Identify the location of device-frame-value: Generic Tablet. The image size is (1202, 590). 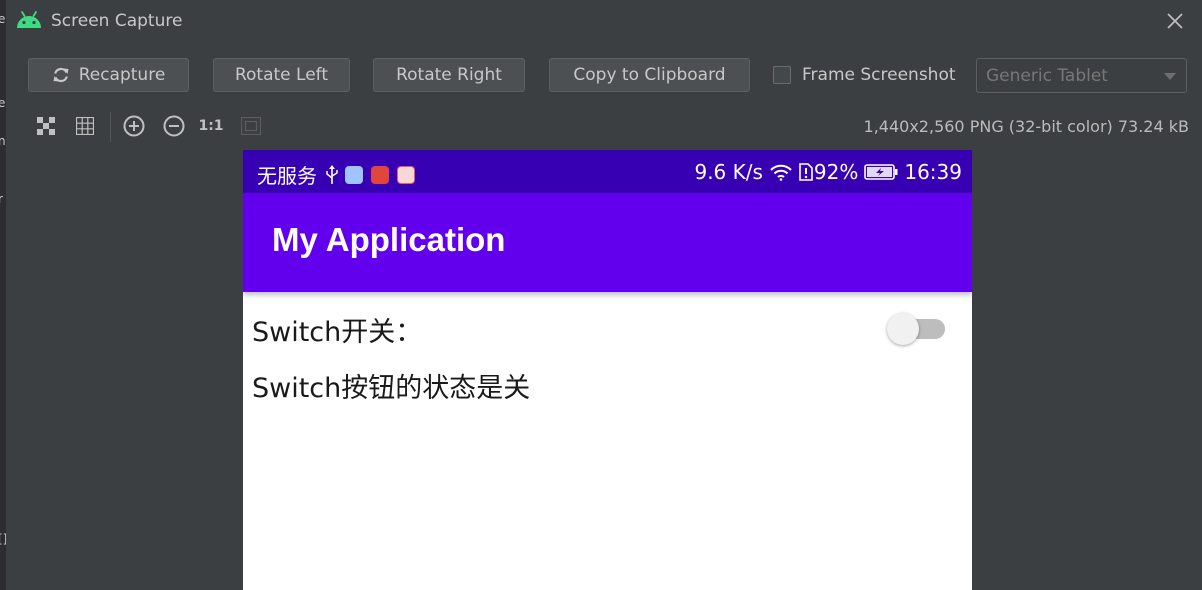
(1047, 75).